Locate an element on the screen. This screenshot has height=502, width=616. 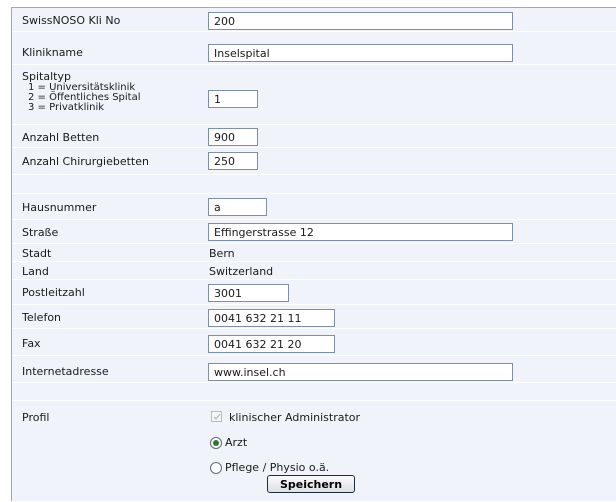
role-radio-arzt is located at coordinates (216, 443).